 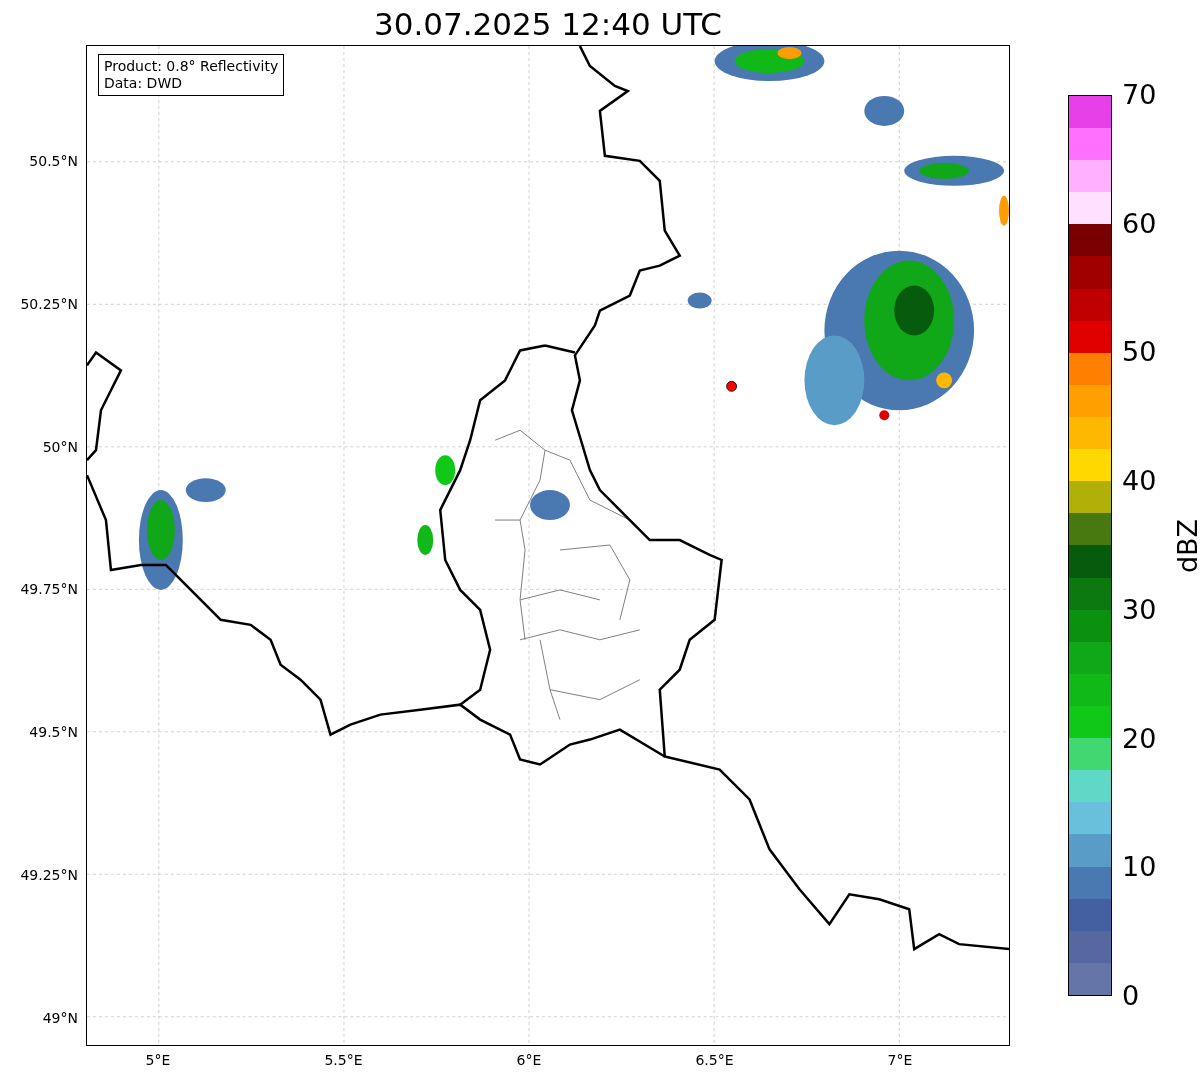 What do you see at coordinates (1139, 481) in the screenshot?
I see `colorbar-tick-label: 40` at bounding box center [1139, 481].